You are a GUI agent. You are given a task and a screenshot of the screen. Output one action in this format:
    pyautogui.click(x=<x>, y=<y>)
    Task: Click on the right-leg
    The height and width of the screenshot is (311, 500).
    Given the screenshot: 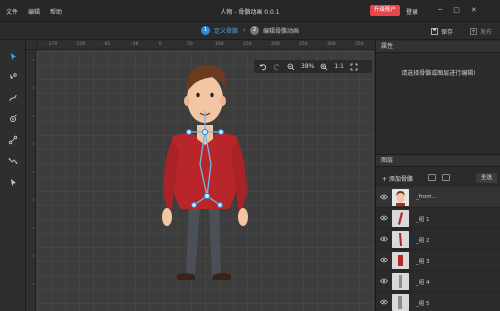 What is the action you would take?
    pyautogui.click(x=215, y=240)
    